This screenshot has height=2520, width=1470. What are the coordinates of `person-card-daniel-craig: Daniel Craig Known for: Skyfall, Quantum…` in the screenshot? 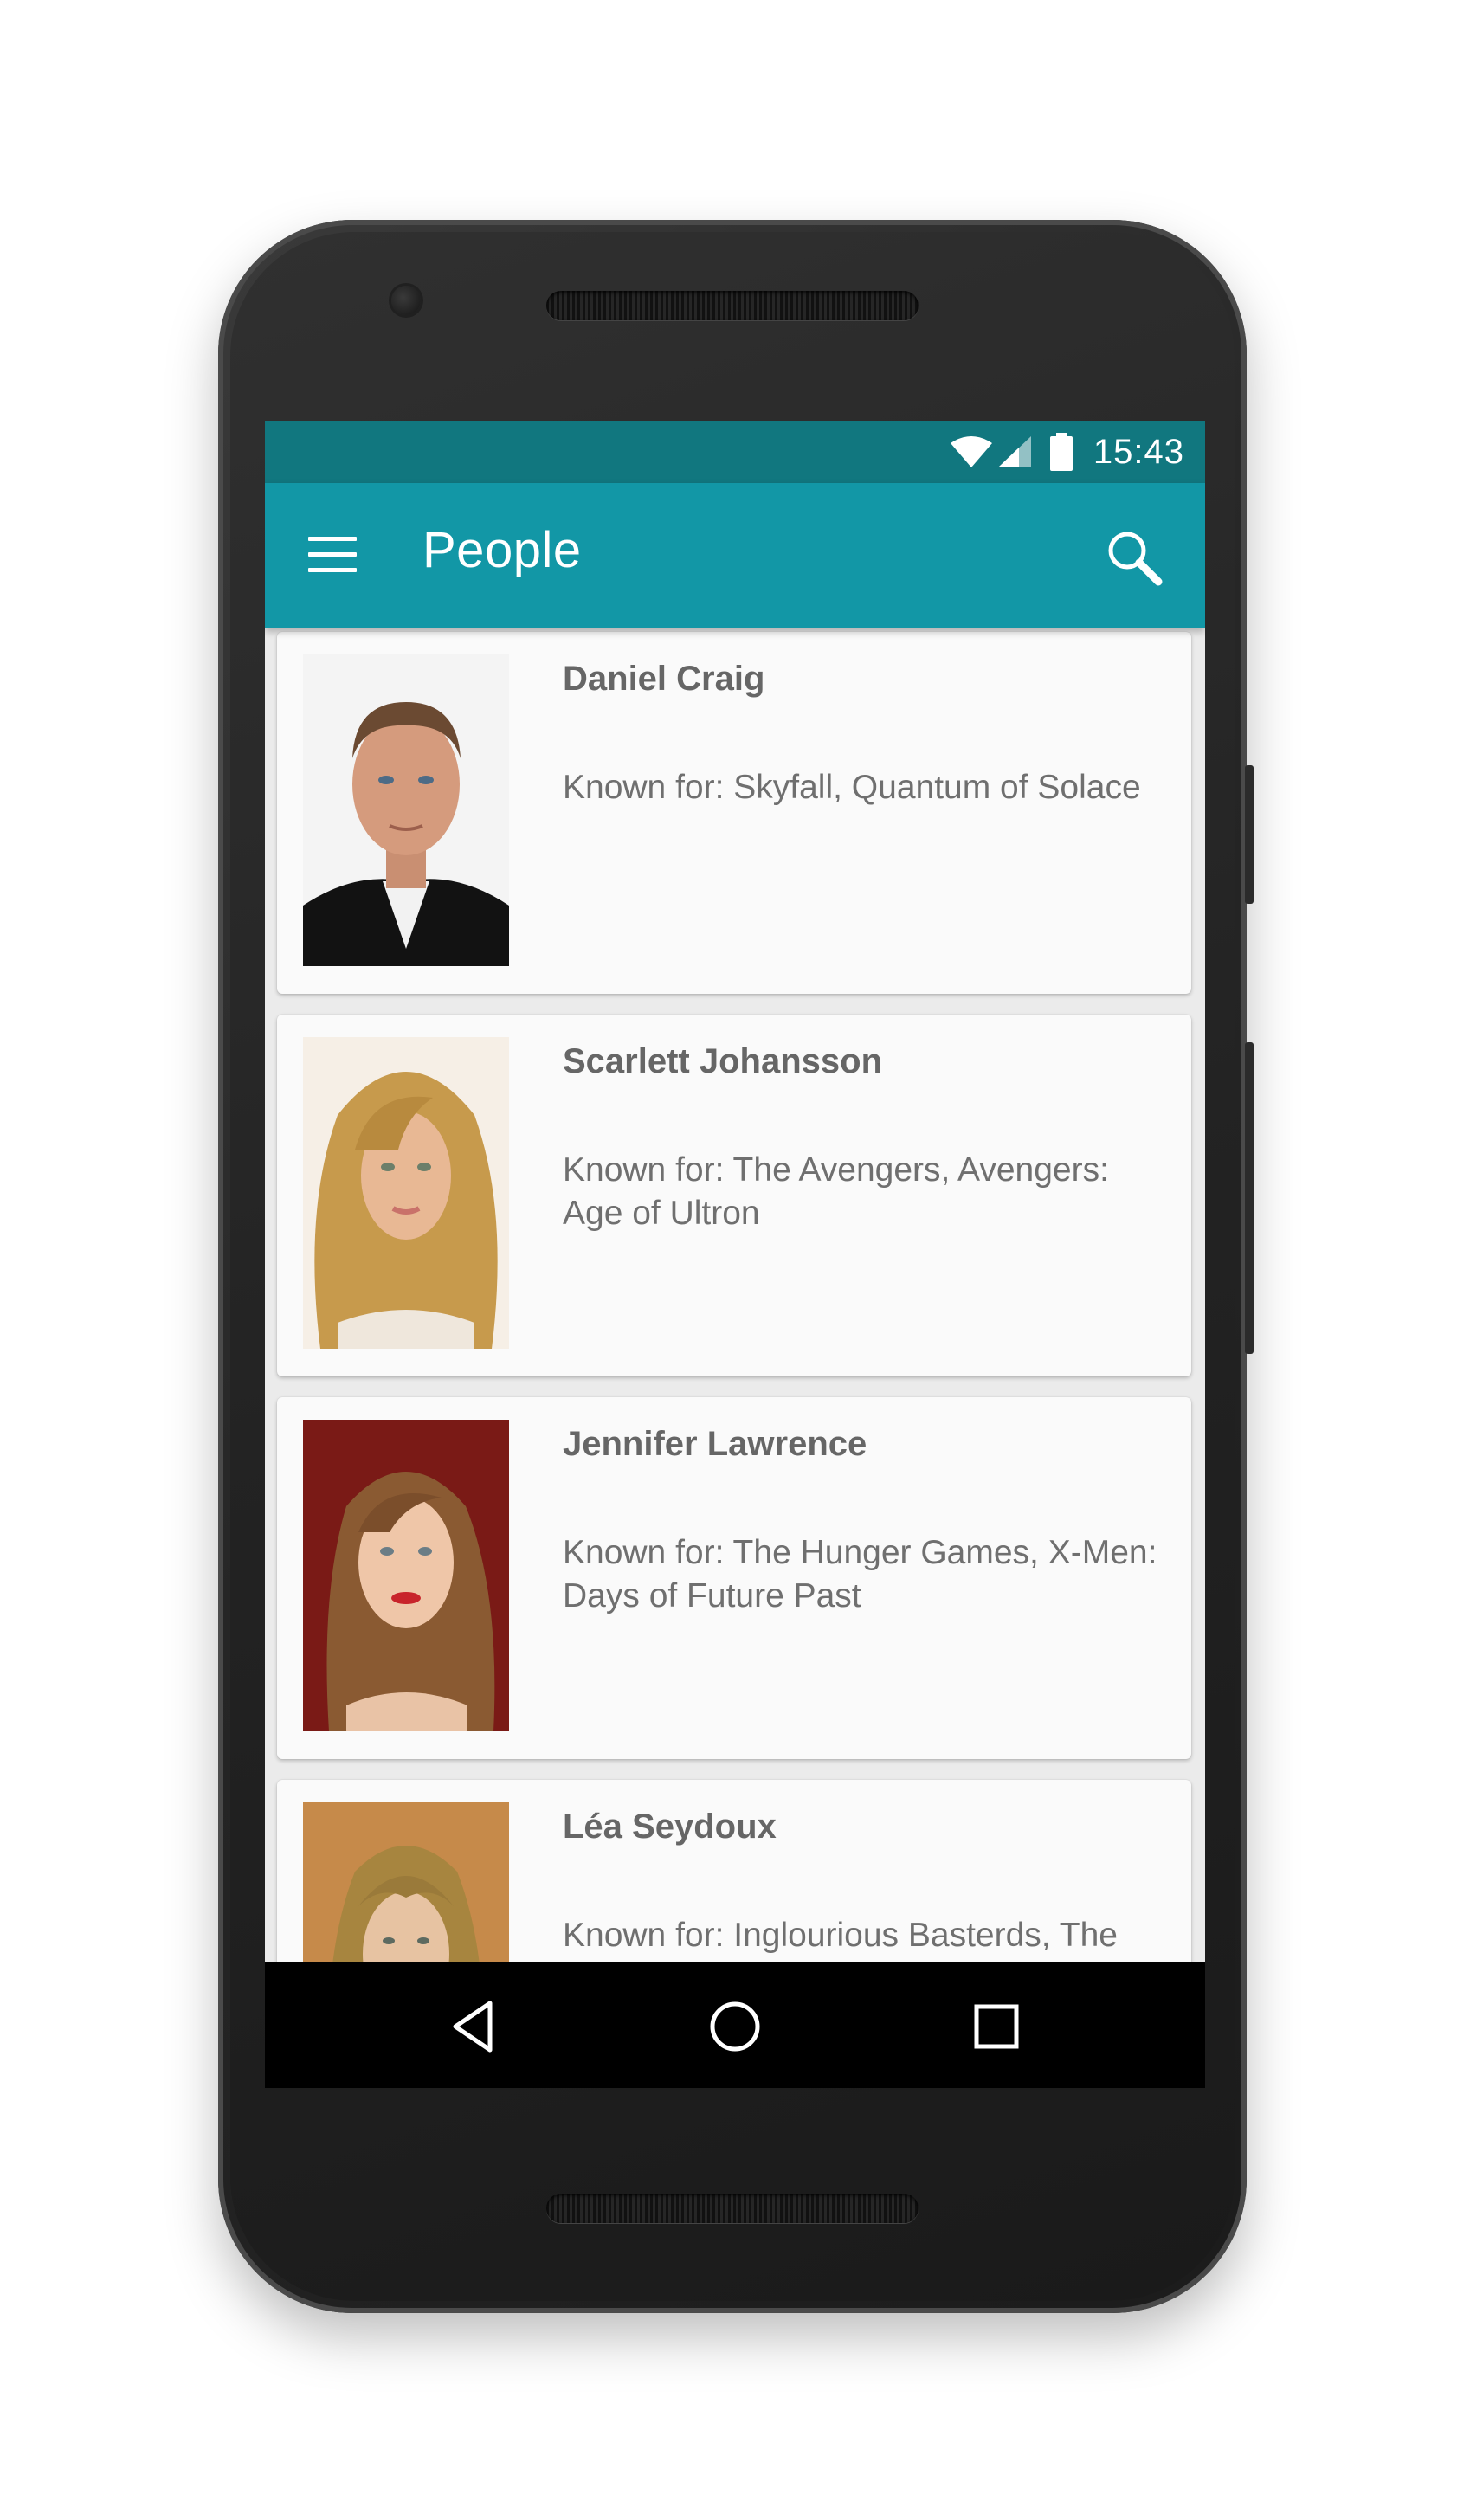 It's located at (734, 813).